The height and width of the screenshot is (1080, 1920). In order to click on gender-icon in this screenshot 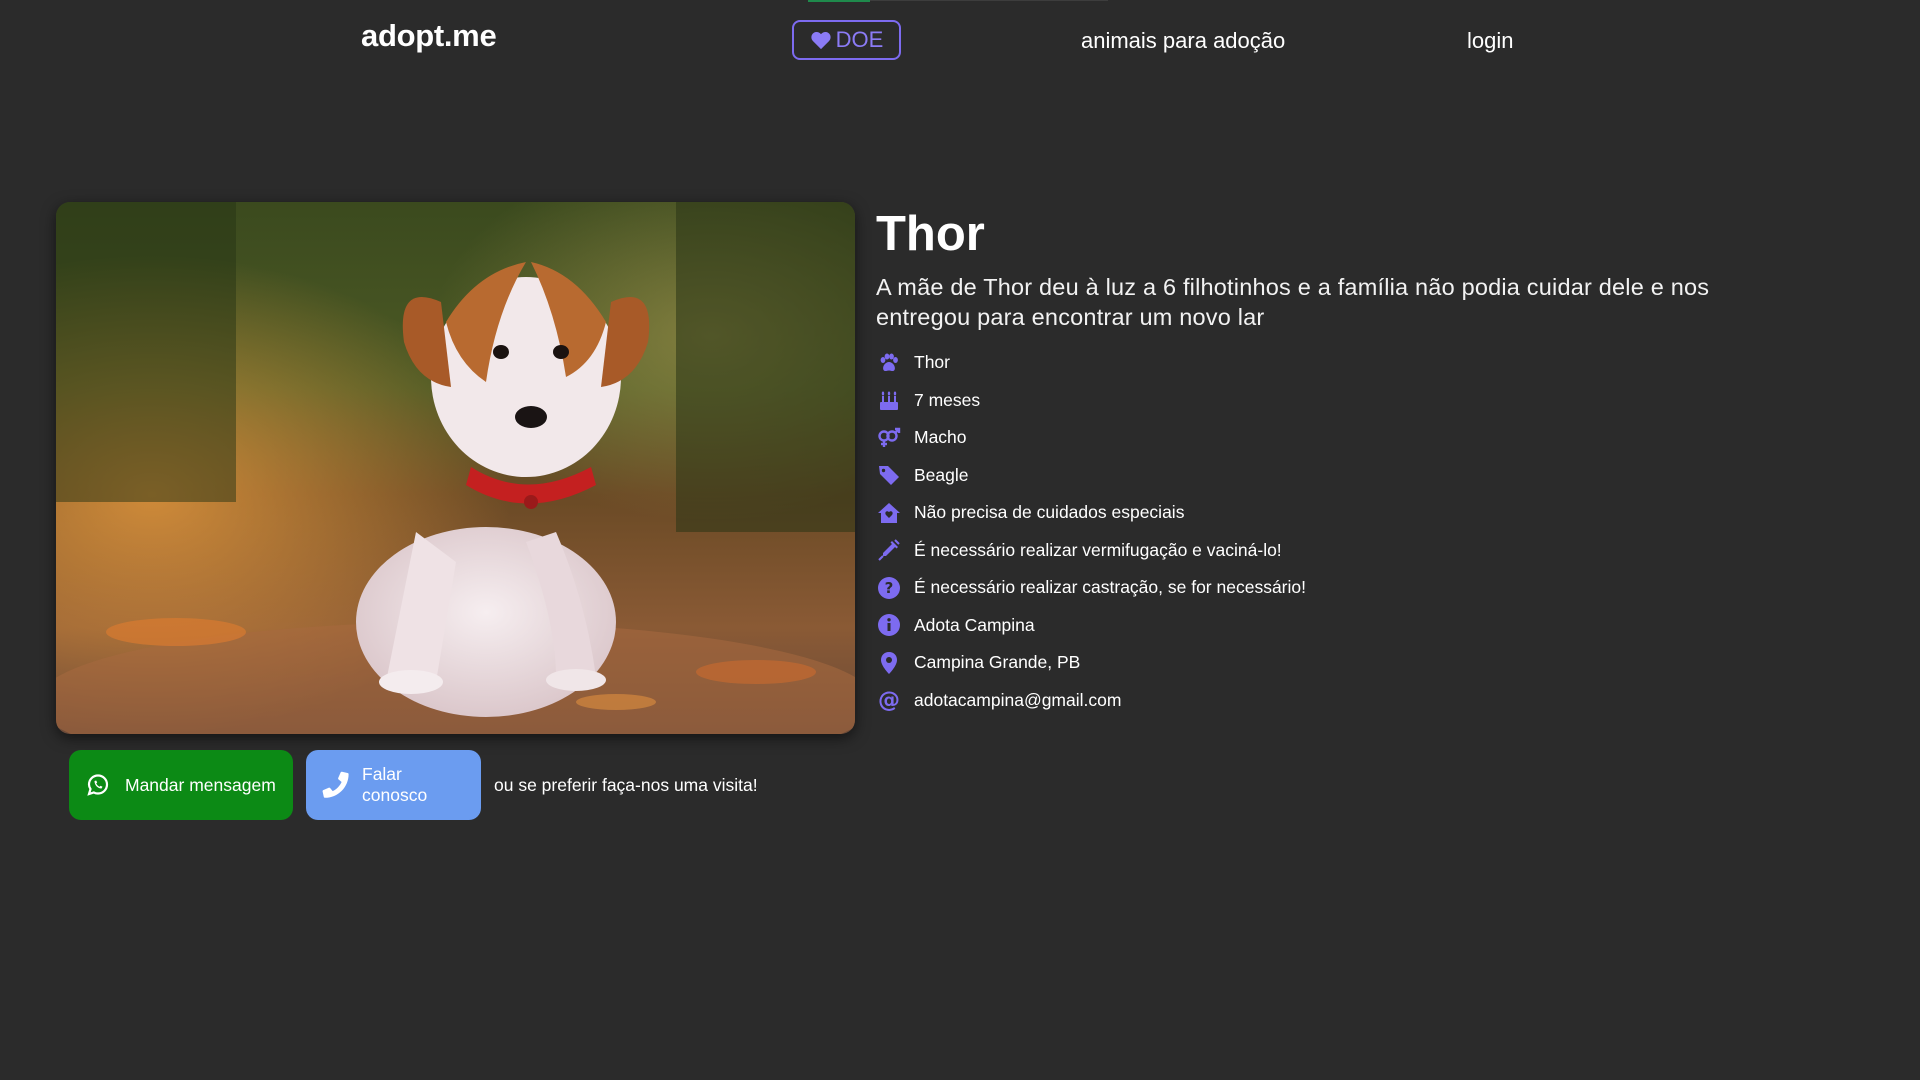, I will do `click(889, 438)`.